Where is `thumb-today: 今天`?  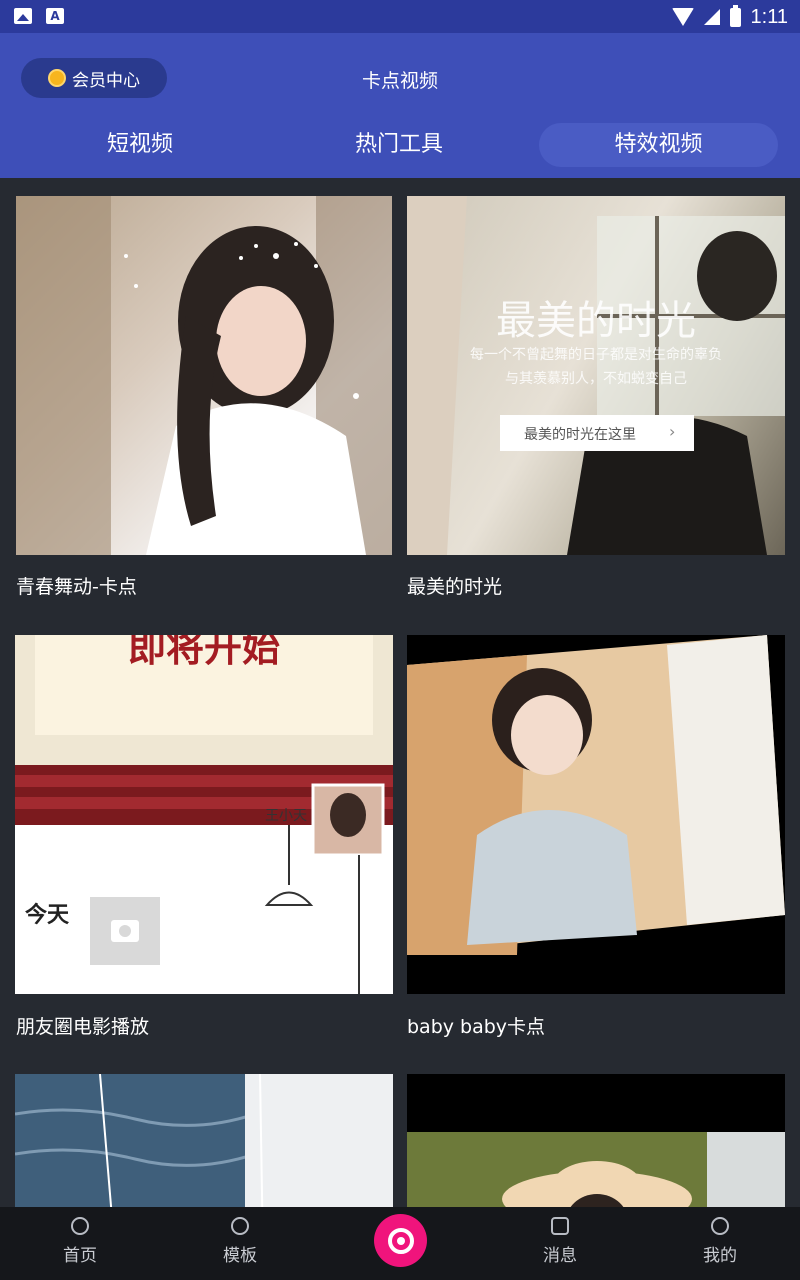 thumb-today: 今天 is located at coordinates (47, 915).